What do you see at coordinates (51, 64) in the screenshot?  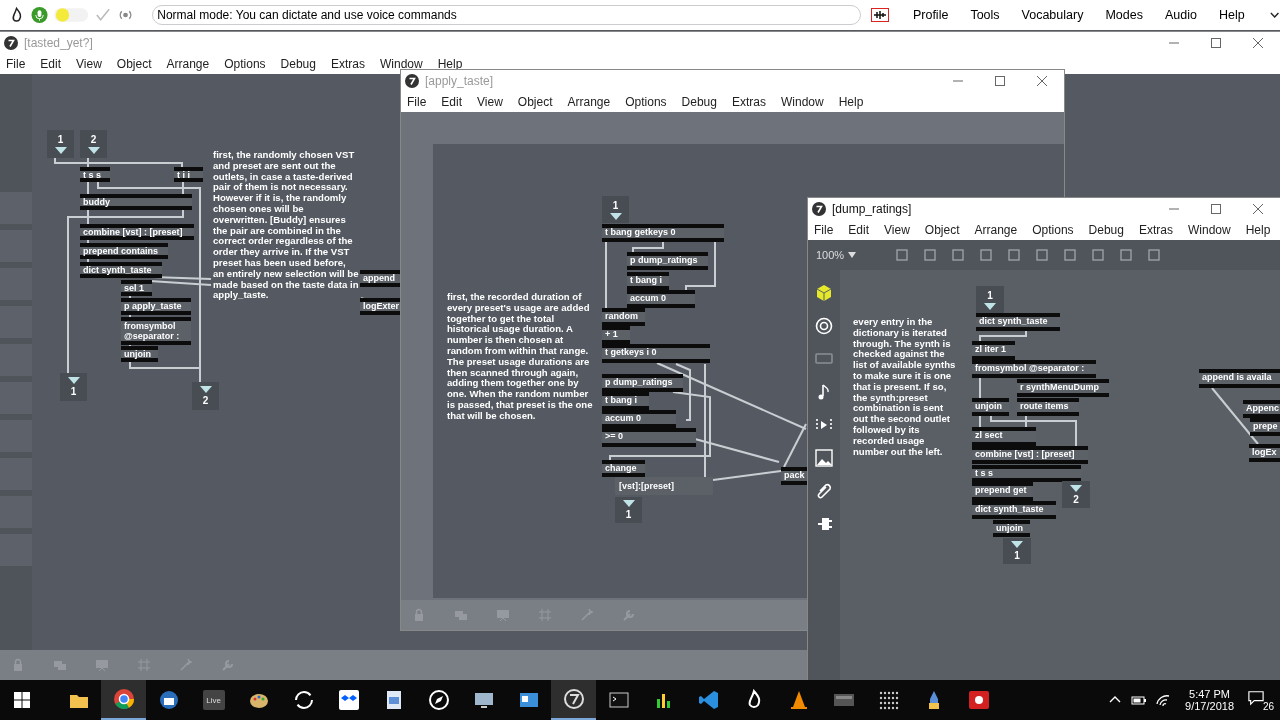 I see `menu-item: Edit` at bounding box center [51, 64].